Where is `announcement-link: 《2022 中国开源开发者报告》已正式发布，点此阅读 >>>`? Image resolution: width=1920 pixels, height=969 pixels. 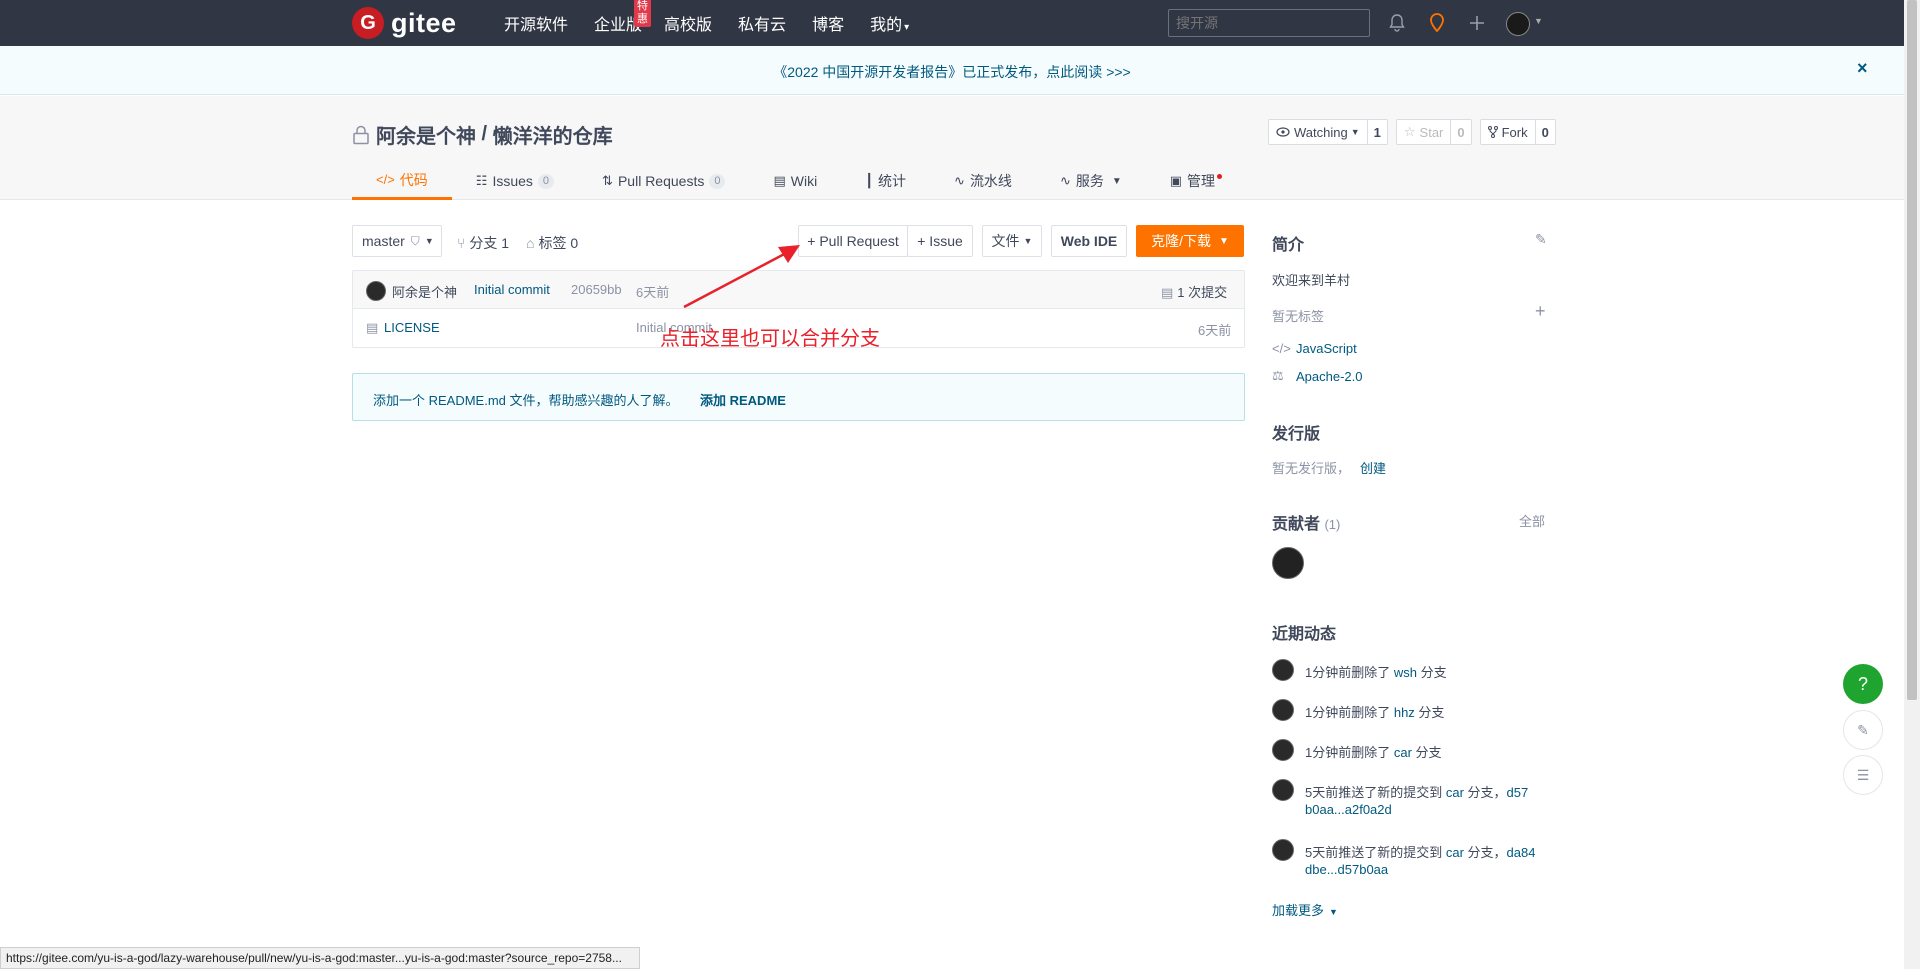 announcement-link: 《2022 中国开源开发者报告》已正式发布，点此阅读 >>> is located at coordinates (952, 72).